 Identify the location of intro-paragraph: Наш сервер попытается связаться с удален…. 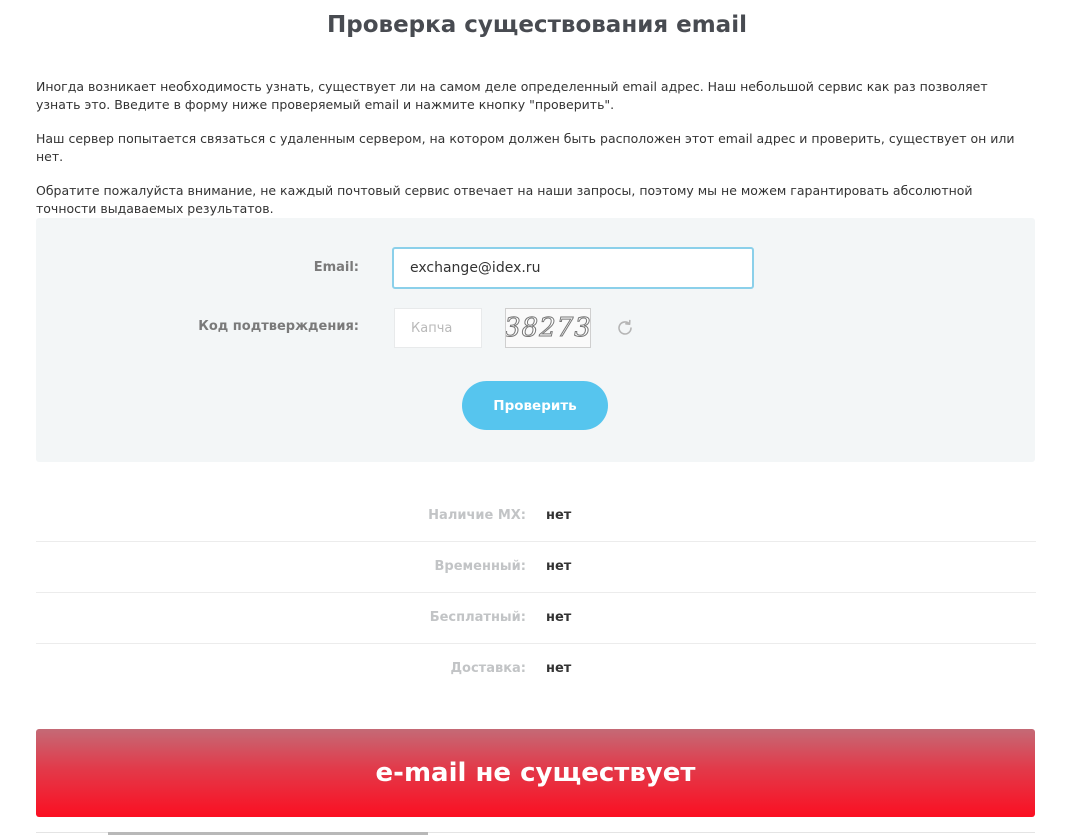
(525, 147).